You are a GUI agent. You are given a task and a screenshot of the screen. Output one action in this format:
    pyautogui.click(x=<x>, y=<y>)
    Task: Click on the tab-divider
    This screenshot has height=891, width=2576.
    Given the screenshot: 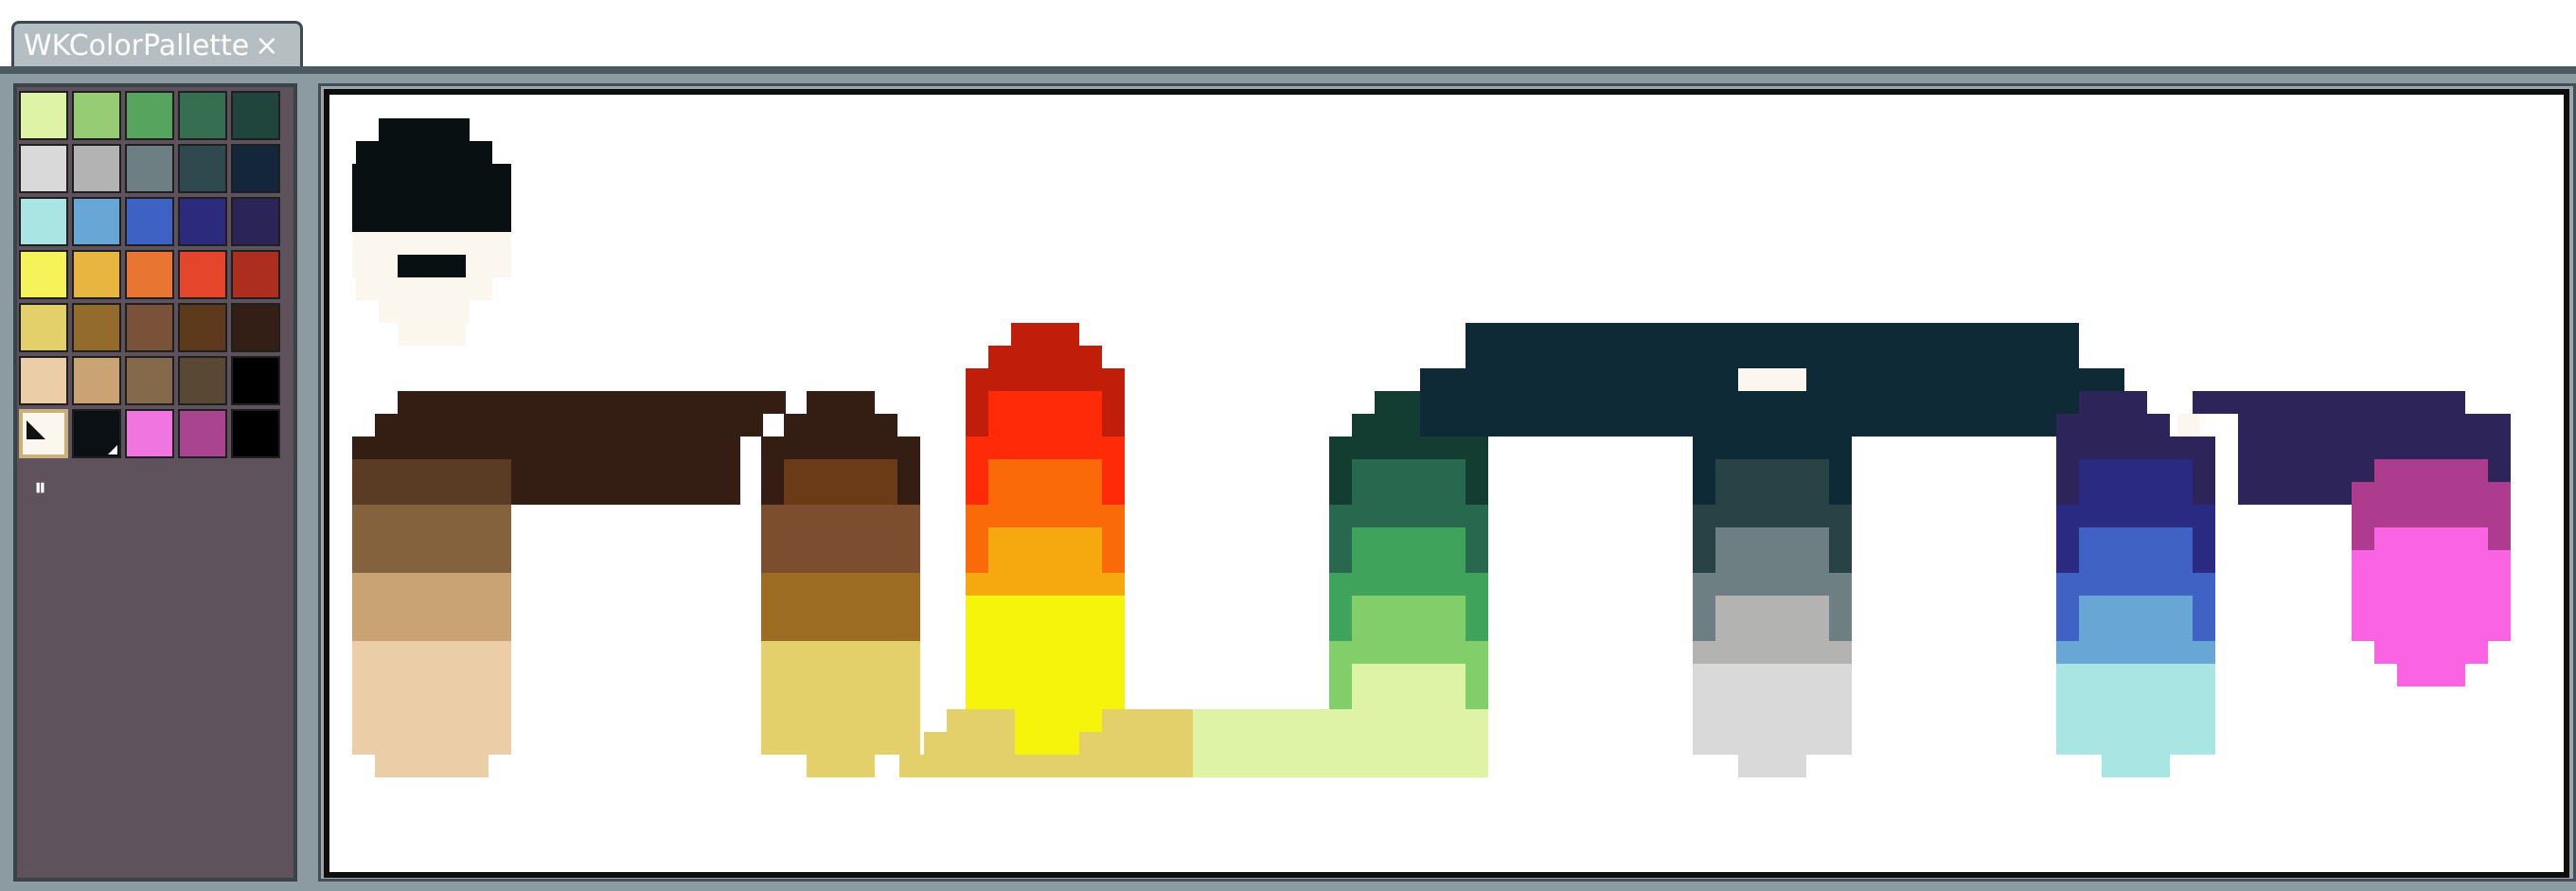 What is the action you would take?
    pyautogui.click(x=1288, y=70)
    